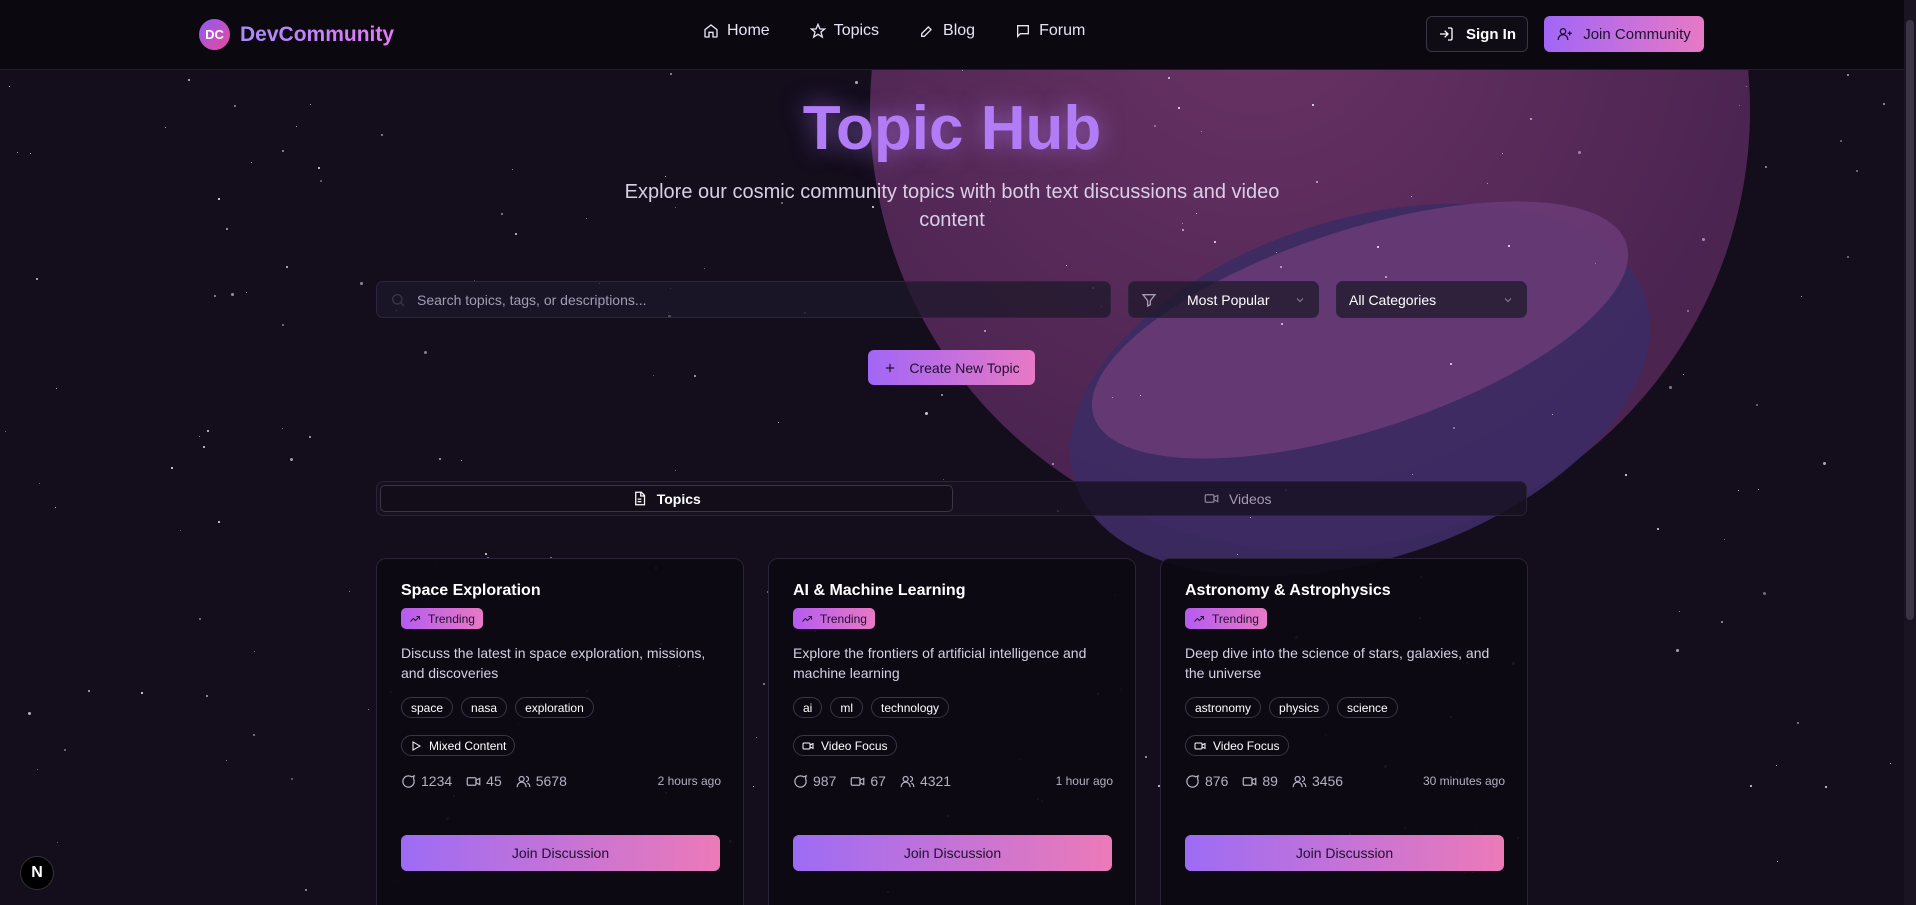 The width and height of the screenshot is (1916, 905). What do you see at coordinates (844, 31) in the screenshot?
I see `nav-topics: Topics` at bounding box center [844, 31].